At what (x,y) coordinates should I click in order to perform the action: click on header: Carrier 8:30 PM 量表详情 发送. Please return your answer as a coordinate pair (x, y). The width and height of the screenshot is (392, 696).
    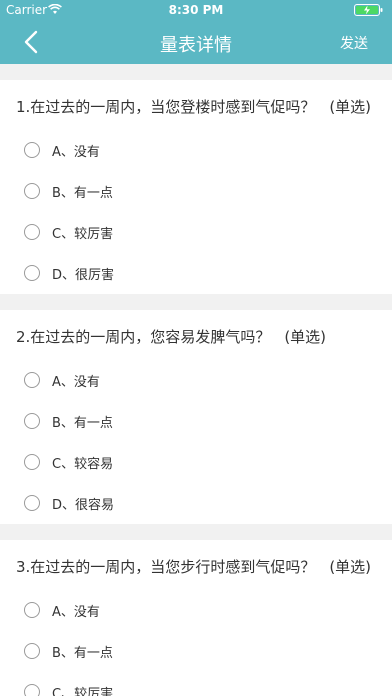
    Looking at the image, I should click on (196, 32).